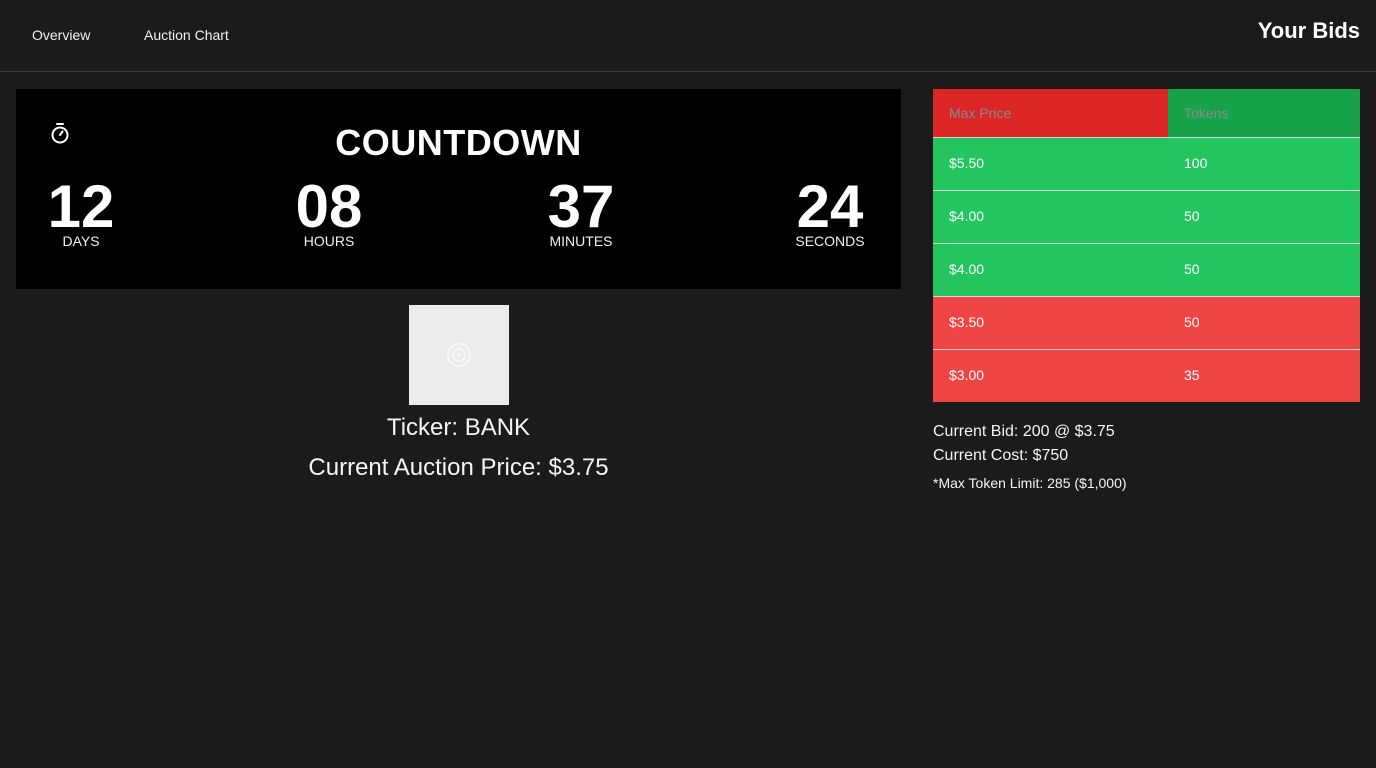  What do you see at coordinates (1030, 483) in the screenshot?
I see `max-token-limit: *Max Token Limit: 285 ($1,000)` at bounding box center [1030, 483].